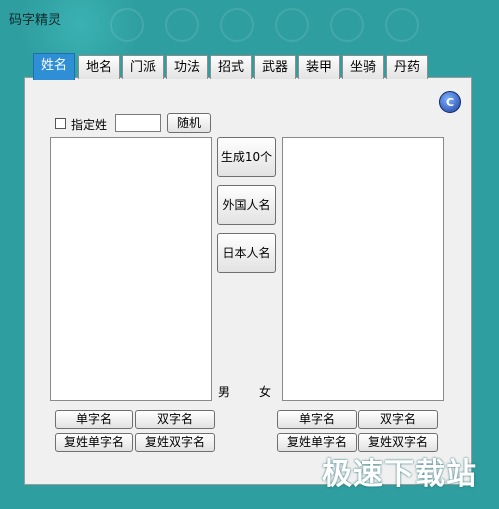 Image resolution: width=499 pixels, height=509 pixels. I want to click on right-single-char-button: 单字名, so click(317, 419).